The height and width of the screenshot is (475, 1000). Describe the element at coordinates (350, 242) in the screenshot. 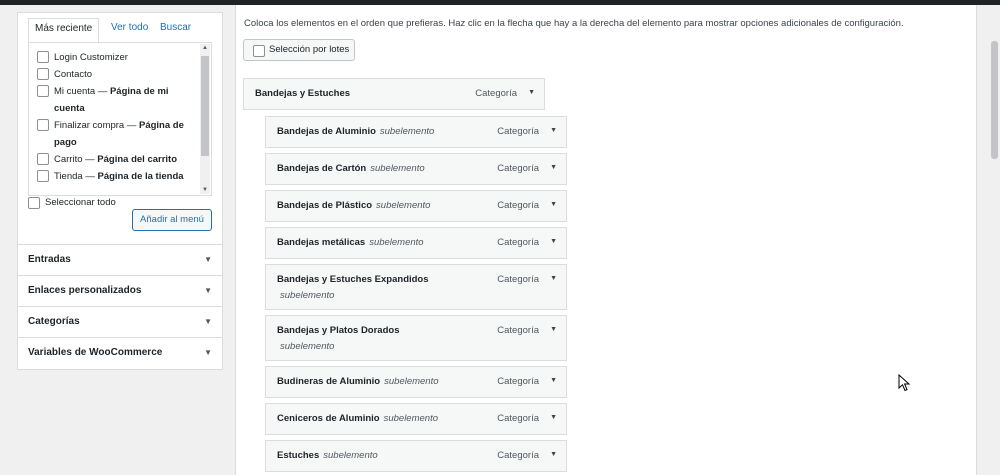

I see `menu-item-title: Bandejas metálicas subelemento` at that location.